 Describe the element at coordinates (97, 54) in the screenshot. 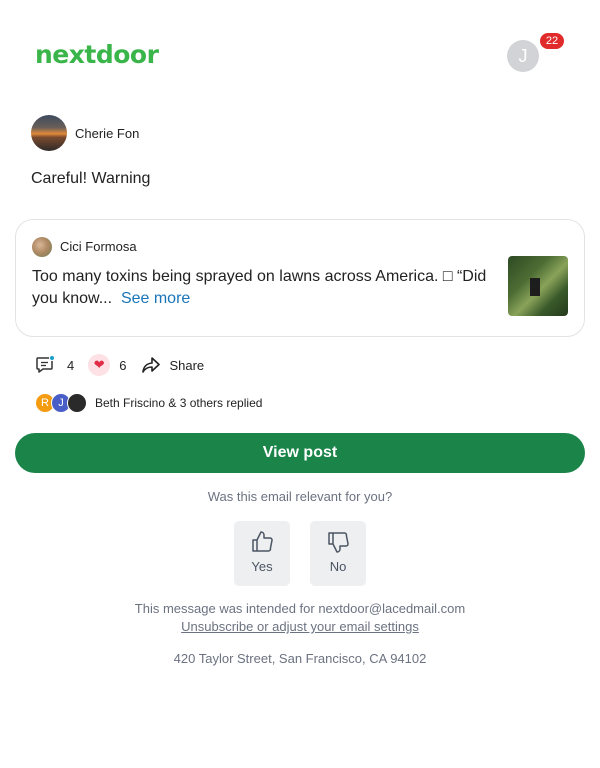

I see `nextdoor-logo: nextdoor` at that location.